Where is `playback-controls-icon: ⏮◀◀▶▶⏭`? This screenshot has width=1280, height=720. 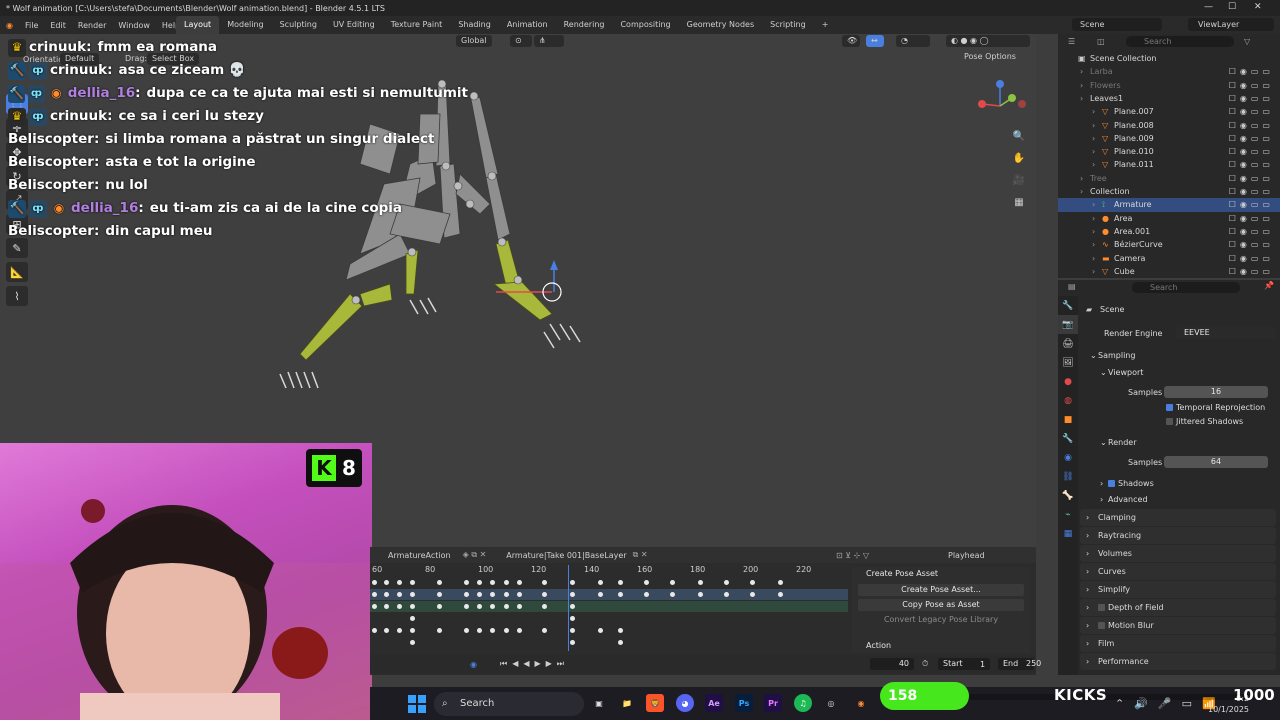
playback-controls-icon: ⏮◀◀▶▶⏭ is located at coordinates (534, 664).